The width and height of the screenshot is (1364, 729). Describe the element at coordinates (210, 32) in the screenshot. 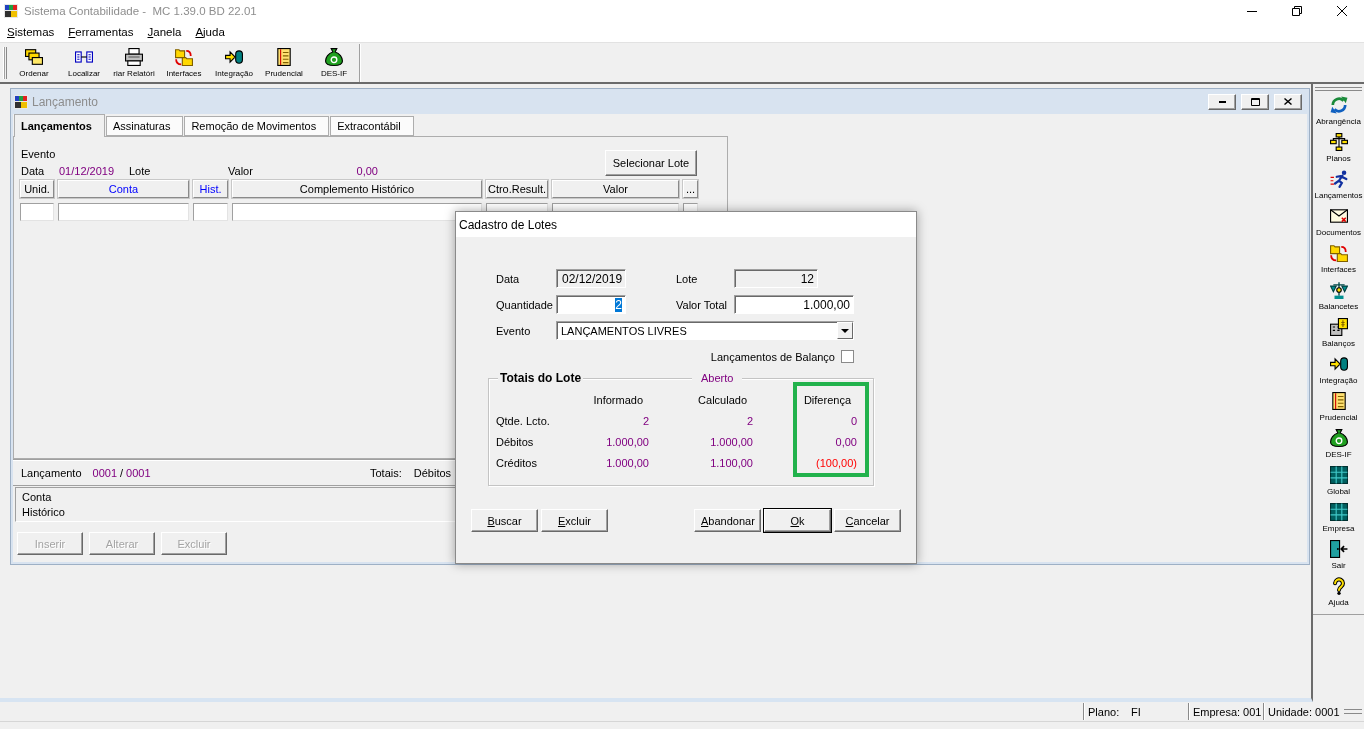

I see `menu-item: Ajuda` at that location.